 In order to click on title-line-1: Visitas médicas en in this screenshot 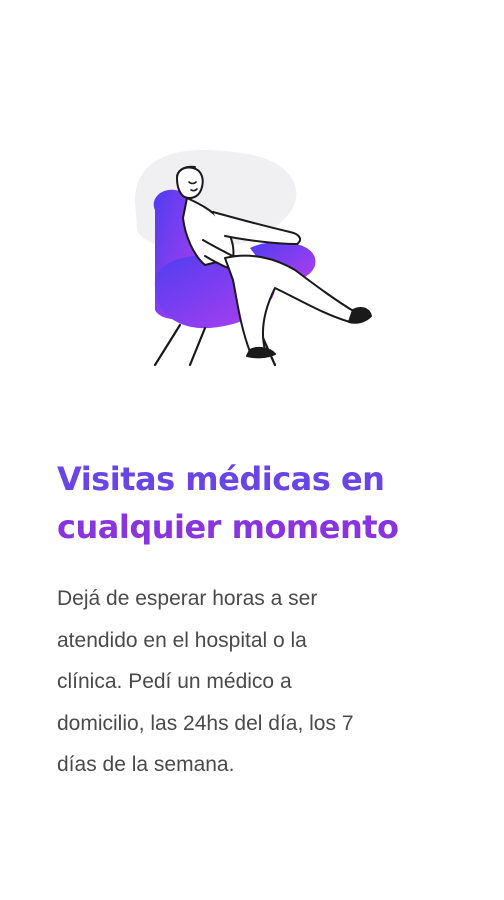, I will do `click(221, 479)`.